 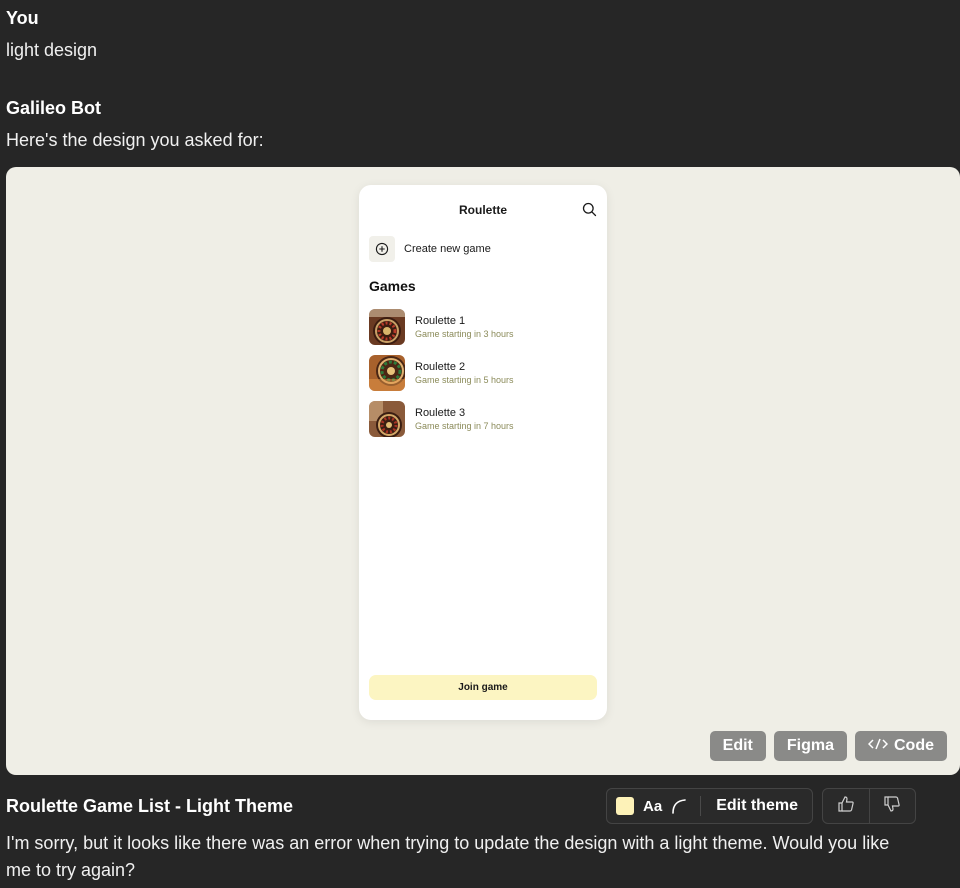 What do you see at coordinates (679, 806) in the screenshot?
I see `corner-radius-icon` at bounding box center [679, 806].